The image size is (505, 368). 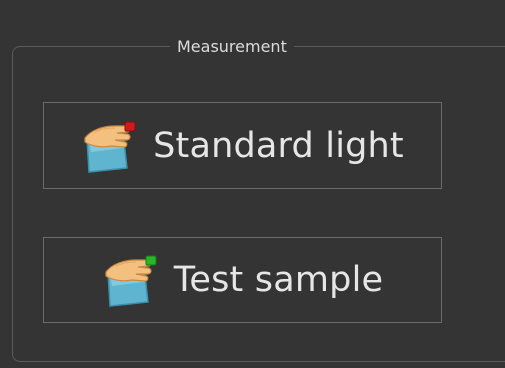 What do you see at coordinates (133, 280) in the screenshot?
I see `hand-on-glass-green-icon` at bounding box center [133, 280].